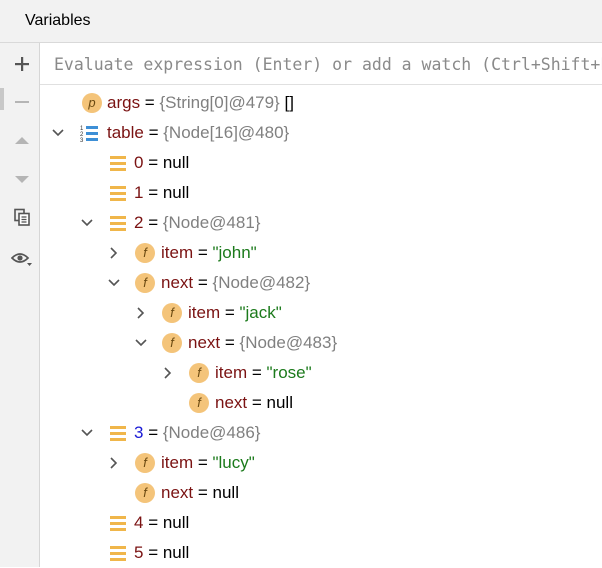  What do you see at coordinates (321, 193) in the screenshot?
I see `tree-row-table-1: 1 = null` at bounding box center [321, 193].